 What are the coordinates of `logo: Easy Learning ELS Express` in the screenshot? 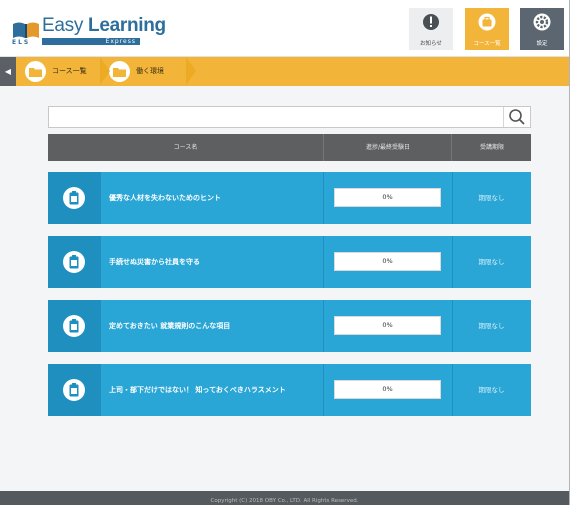 It's located at (89, 30).